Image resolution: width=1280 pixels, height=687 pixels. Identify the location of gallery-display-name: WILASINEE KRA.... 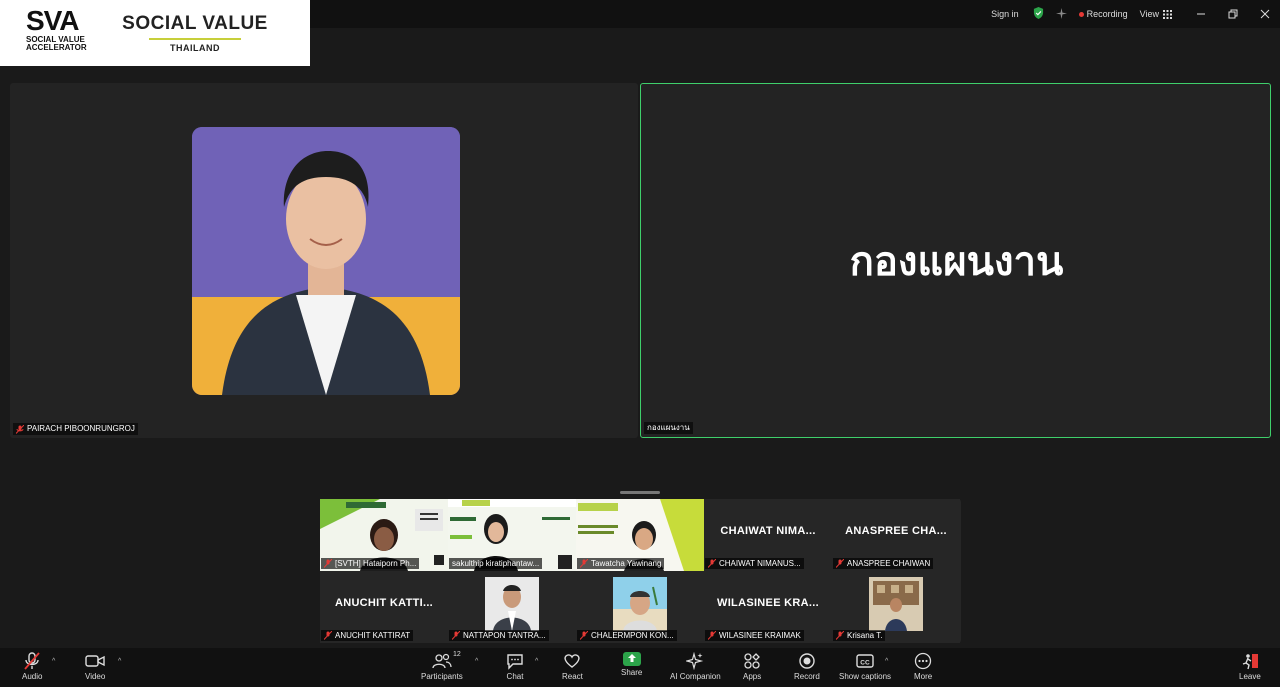
(768, 603).